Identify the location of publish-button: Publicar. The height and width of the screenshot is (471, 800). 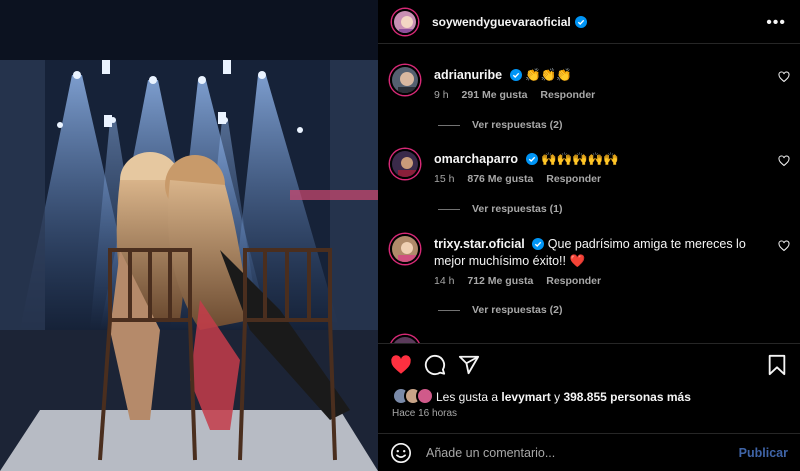
(763, 453).